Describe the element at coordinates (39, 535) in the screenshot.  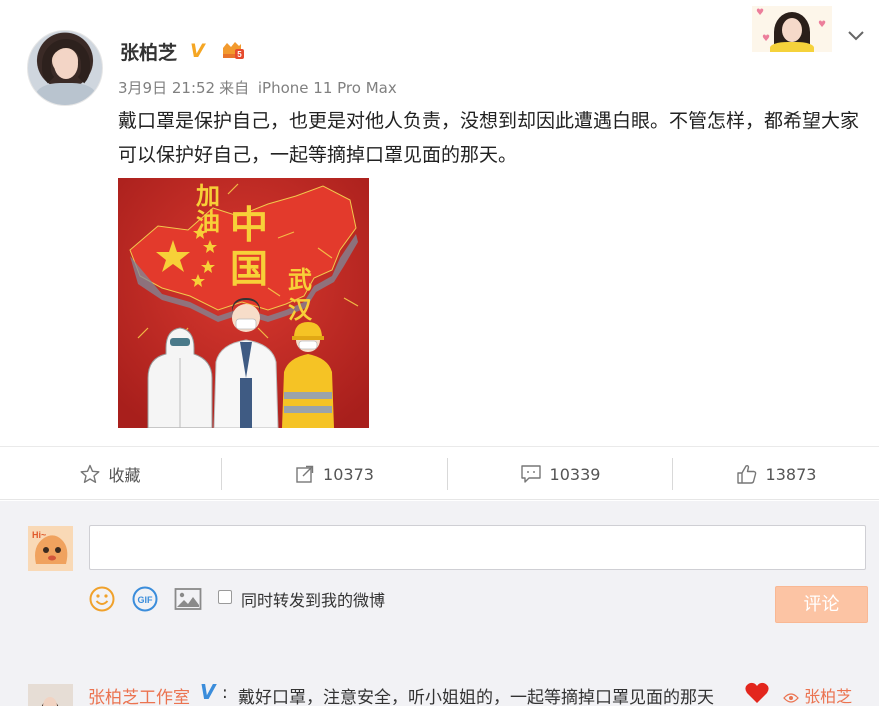
I see `svg-text: Hi~` at that location.